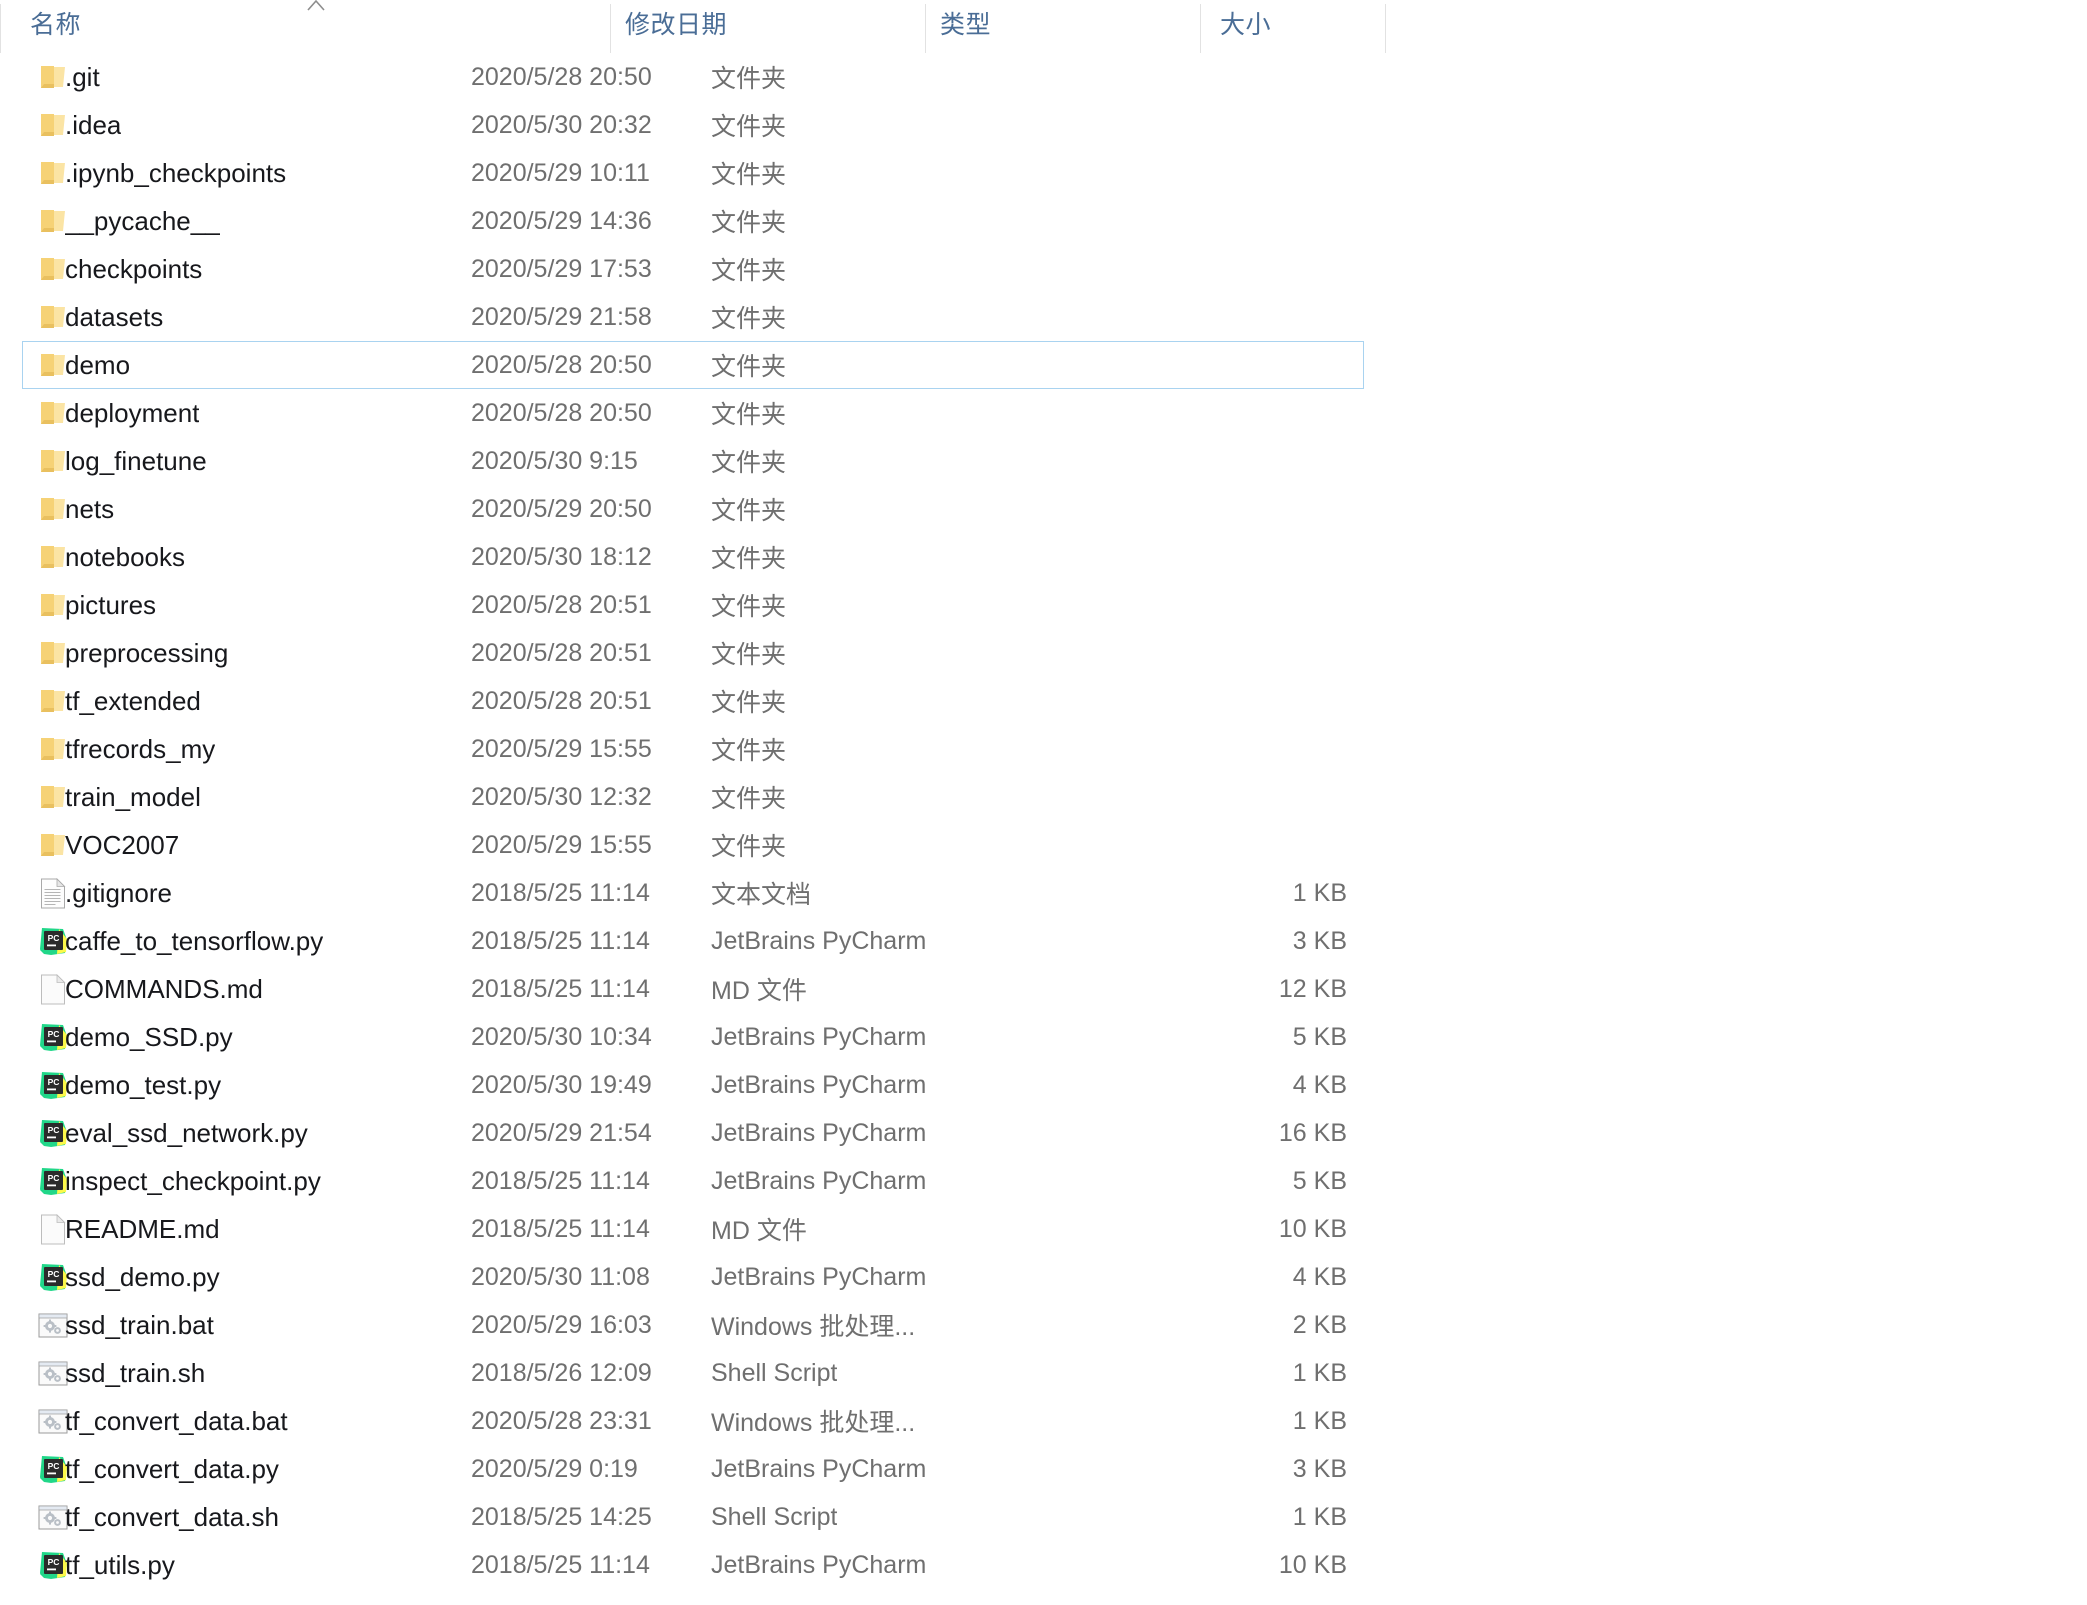  Describe the element at coordinates (561, 1132) in the screenshot. I see `file-date-modified: 2020/5/29 21:54` at that location.